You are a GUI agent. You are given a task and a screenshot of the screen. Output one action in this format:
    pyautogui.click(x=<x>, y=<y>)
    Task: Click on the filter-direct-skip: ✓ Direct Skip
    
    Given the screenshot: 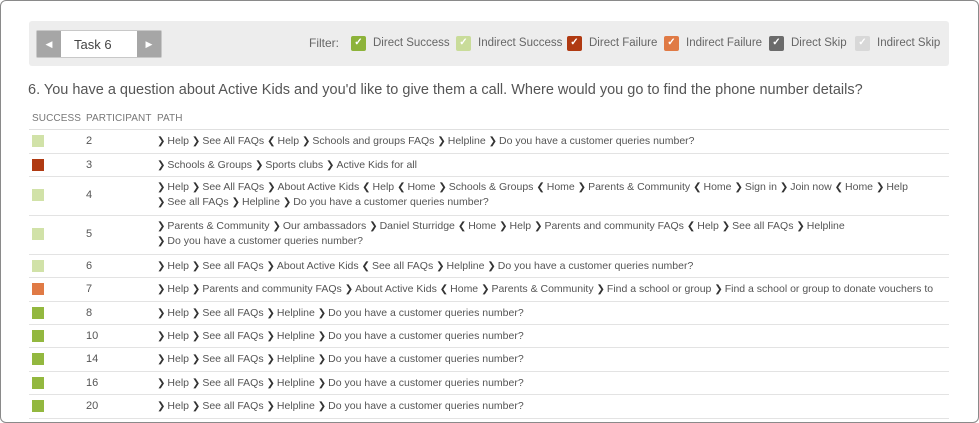 What is the action you would take?
    pyautogui.click(x=808, y=43)
    